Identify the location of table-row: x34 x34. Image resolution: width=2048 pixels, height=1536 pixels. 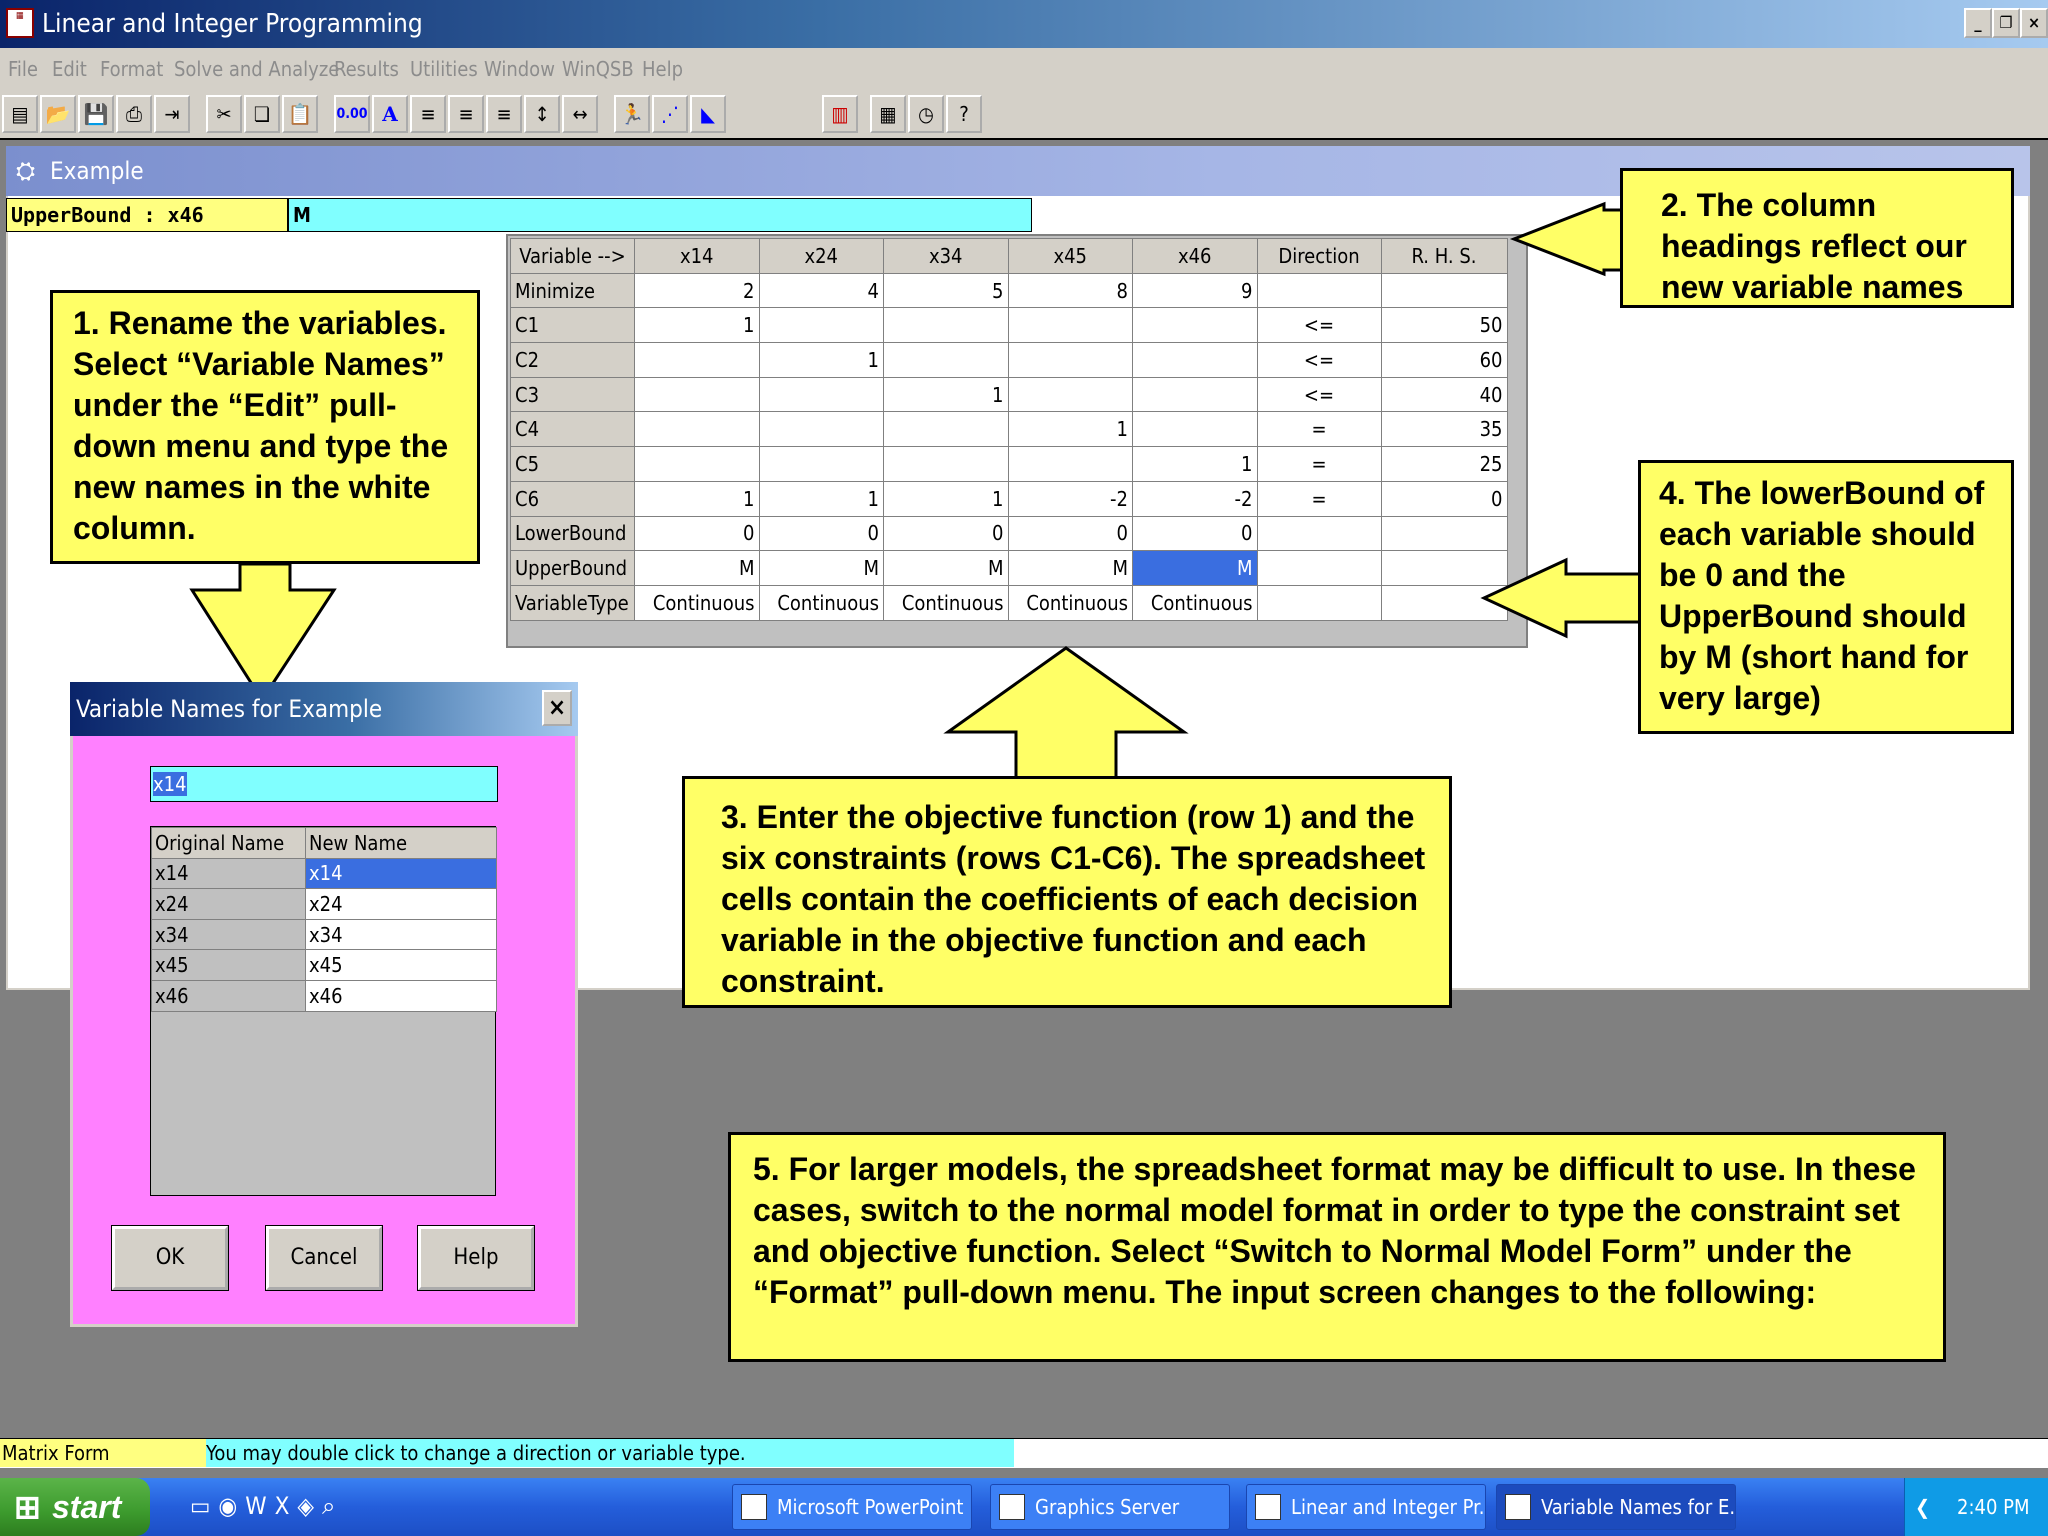
(324, 934).